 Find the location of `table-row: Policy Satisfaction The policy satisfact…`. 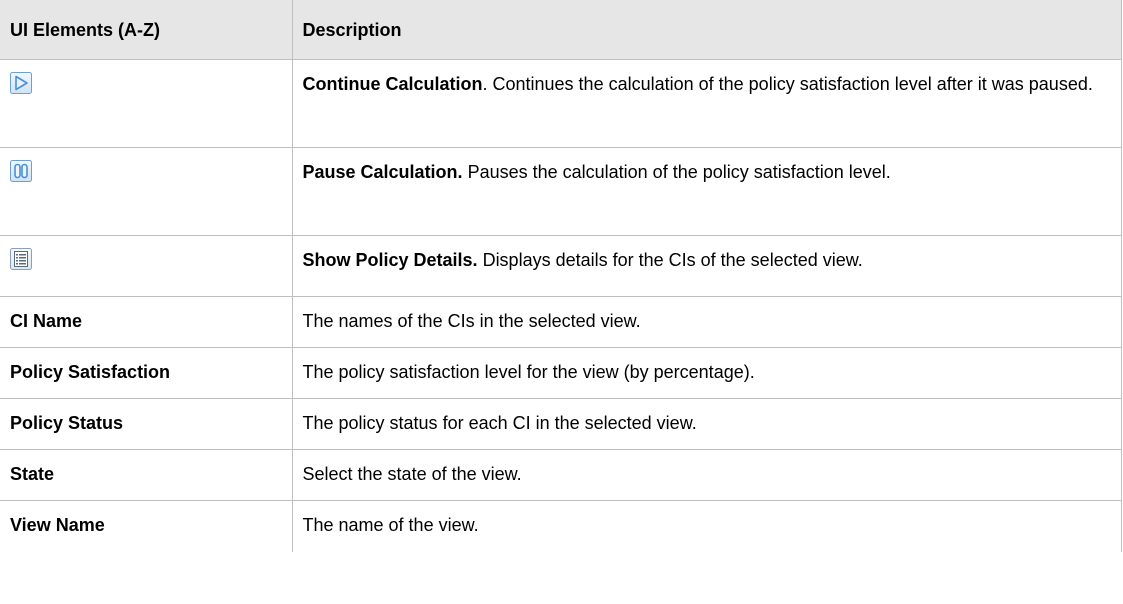

table-row: Policy Satisfaction The policy satisfact… is located at coordinates (561, 373).